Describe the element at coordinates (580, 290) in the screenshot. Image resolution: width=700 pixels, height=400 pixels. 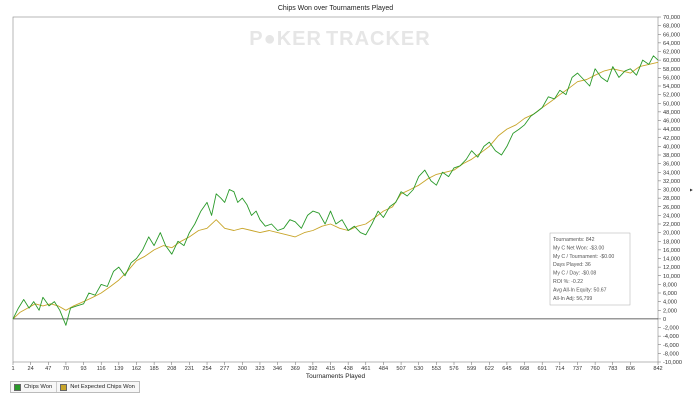
I see `stats-line: Avg All-In Equity: 50.67` at that location.